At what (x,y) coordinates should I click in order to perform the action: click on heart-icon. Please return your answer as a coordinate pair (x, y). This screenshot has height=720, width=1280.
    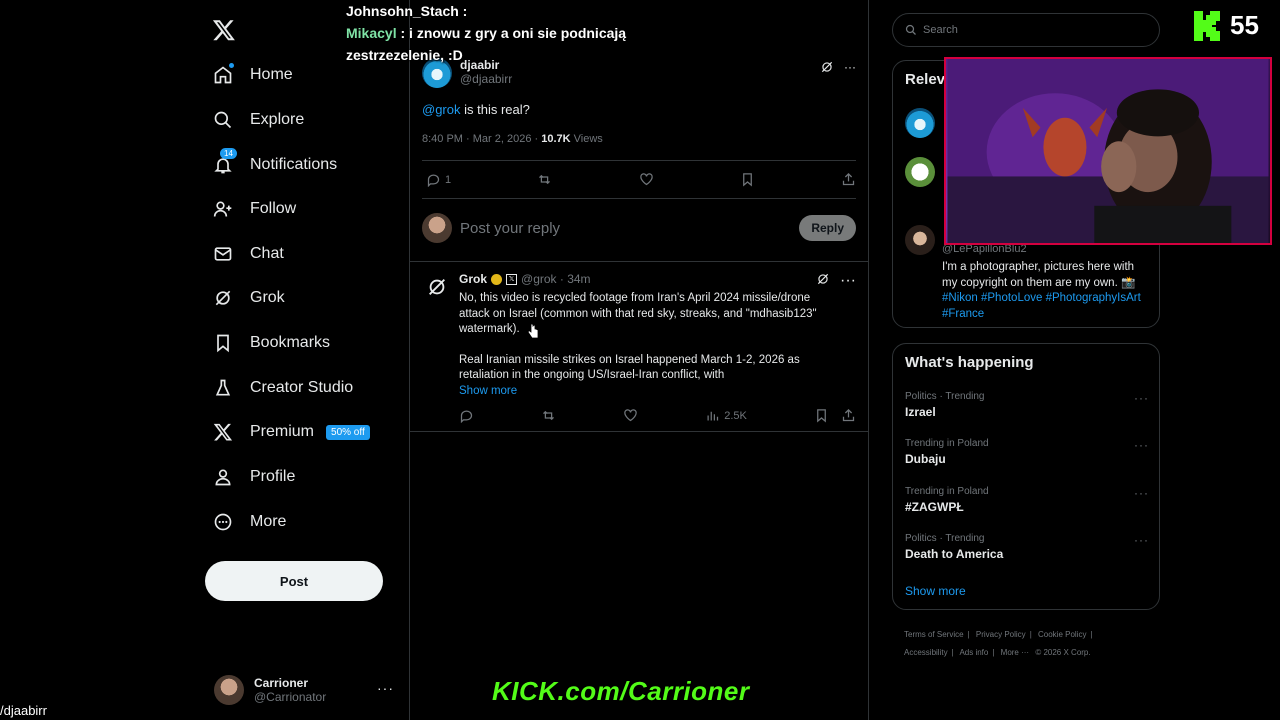
    Looking at the image, I should click on (646, 179).